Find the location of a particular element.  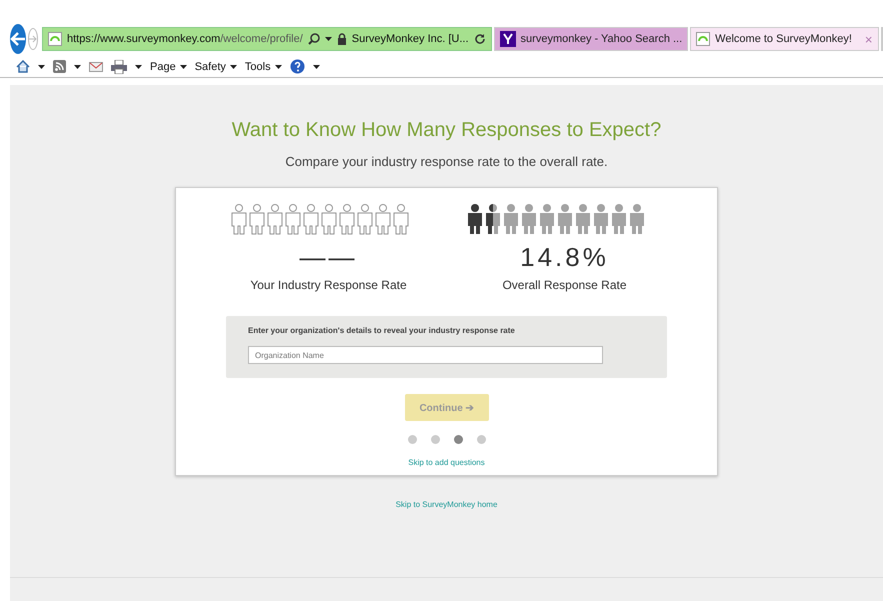

forward-arrow-icon is located at coordinates (33, 39).